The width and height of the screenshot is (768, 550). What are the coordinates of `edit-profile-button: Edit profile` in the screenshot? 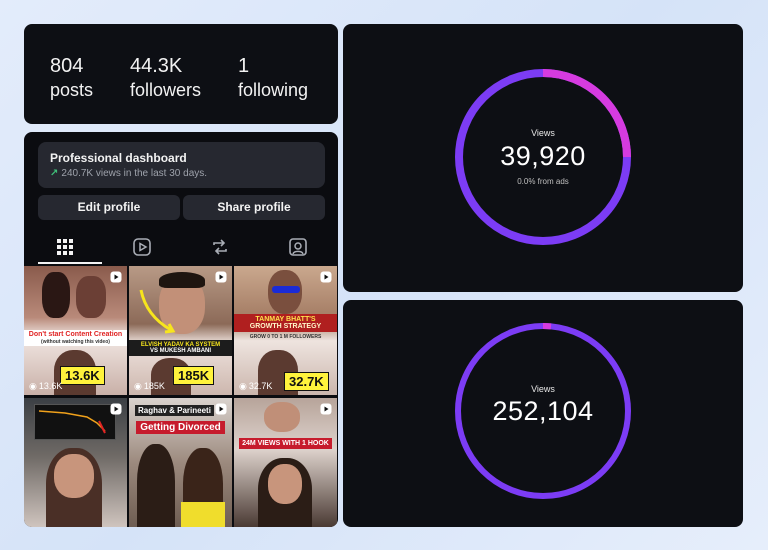 It's located at (109, 207).